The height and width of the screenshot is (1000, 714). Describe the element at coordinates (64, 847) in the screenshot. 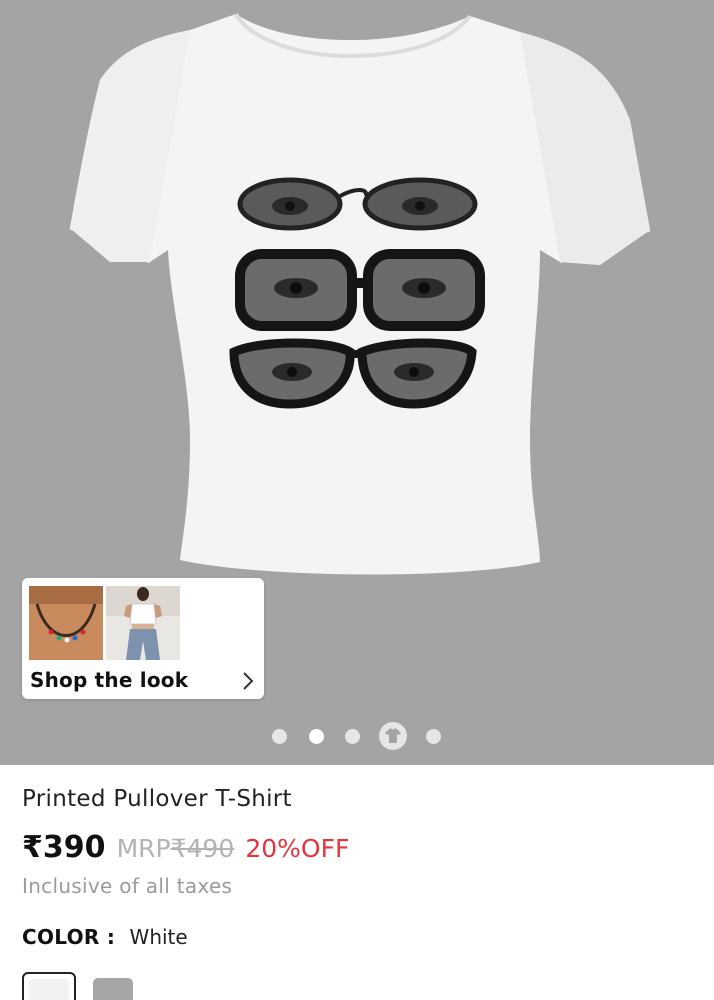

I see `selling-price: ₹390` at that location.